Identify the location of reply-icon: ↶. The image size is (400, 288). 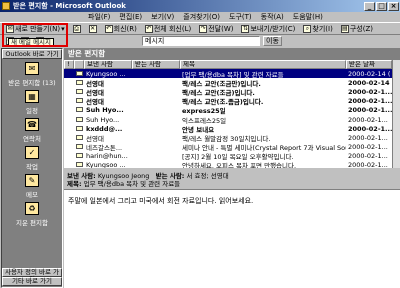
(108, 28).